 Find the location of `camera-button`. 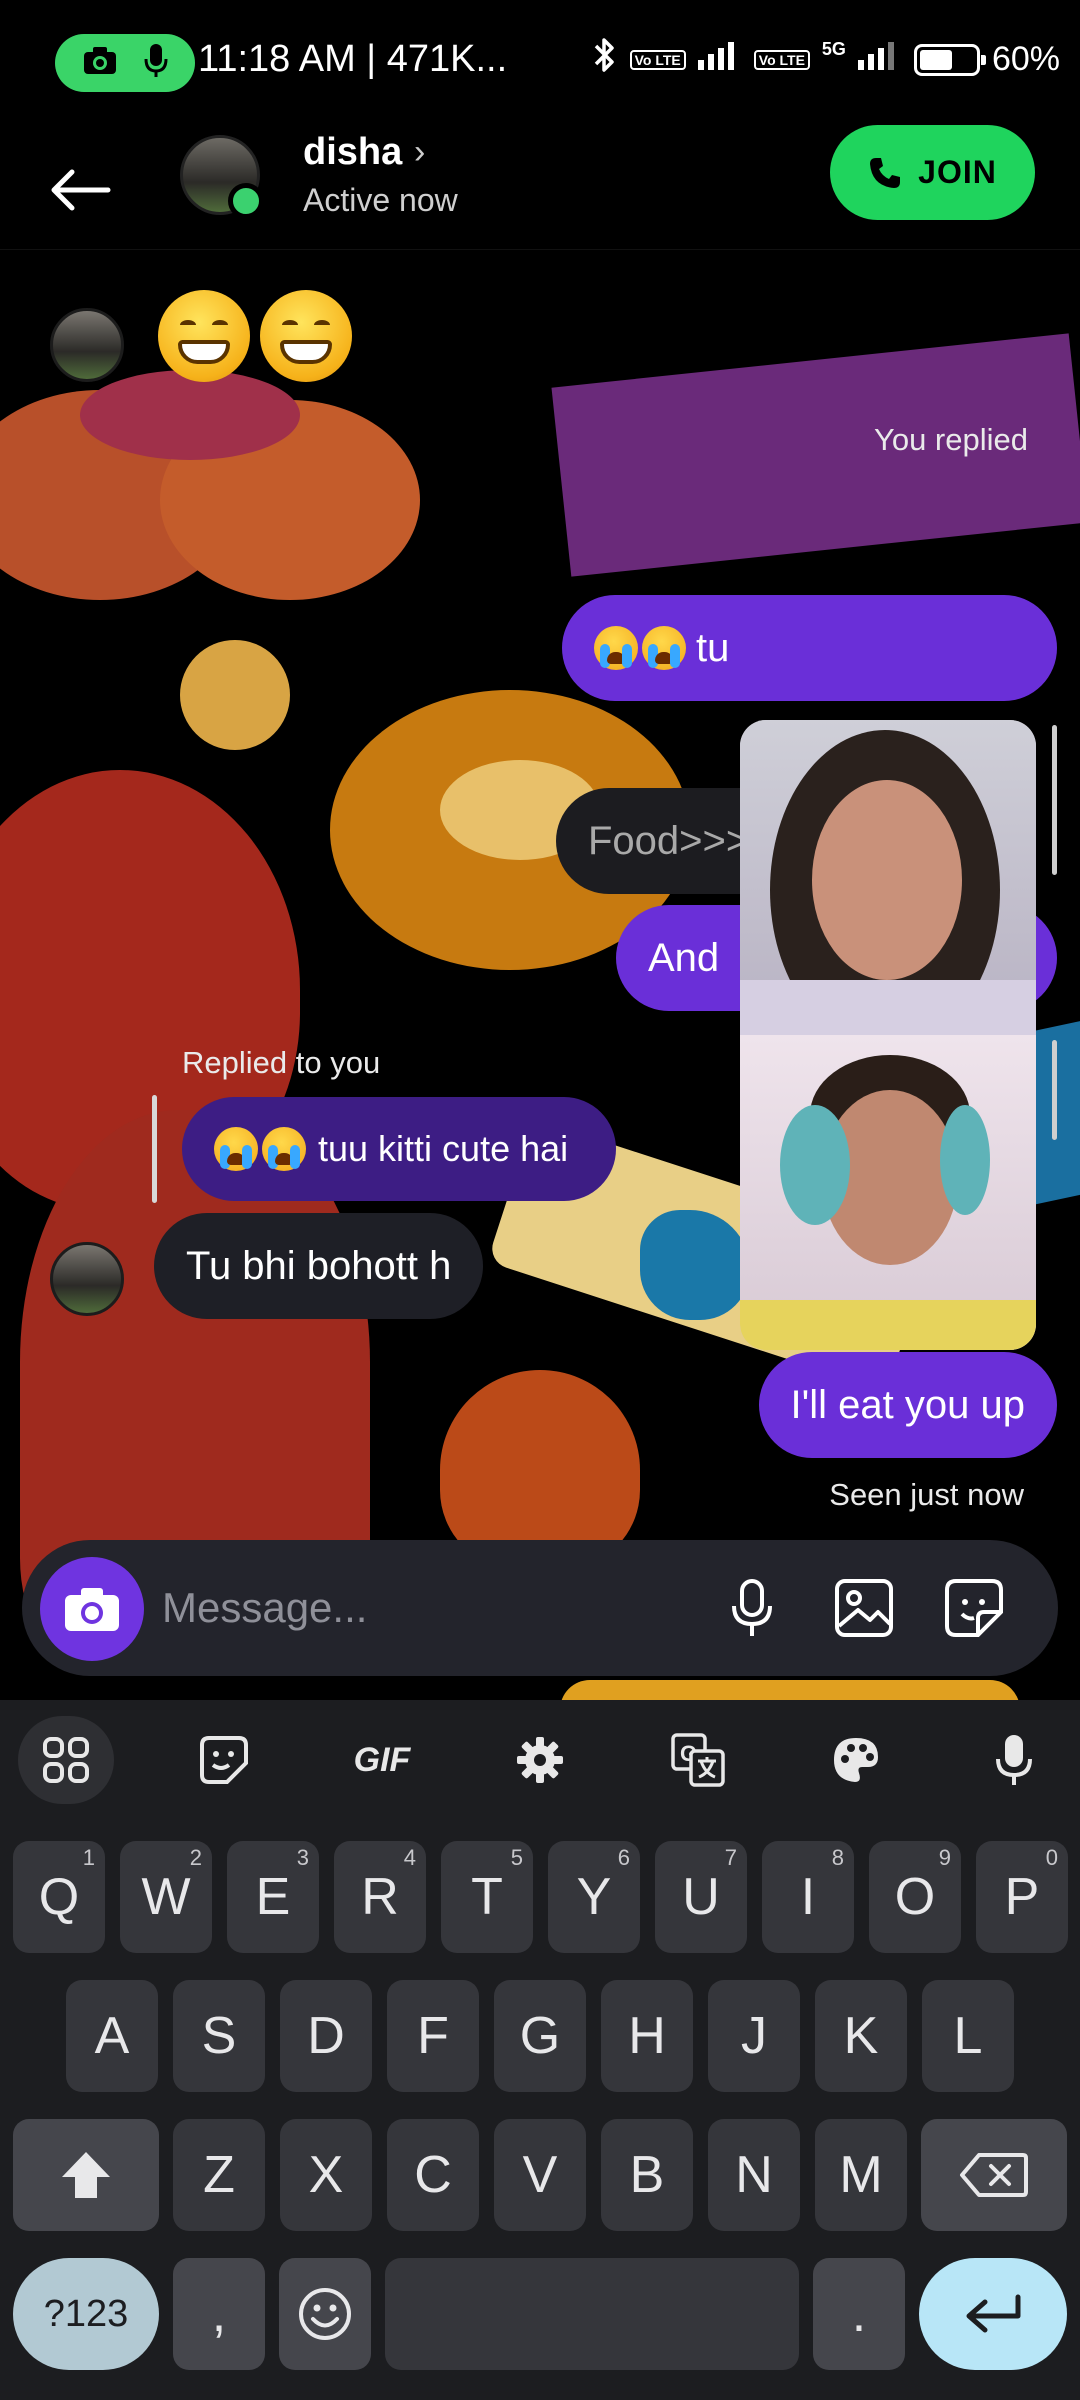

camera-button is located at coordinates (92, 1609).